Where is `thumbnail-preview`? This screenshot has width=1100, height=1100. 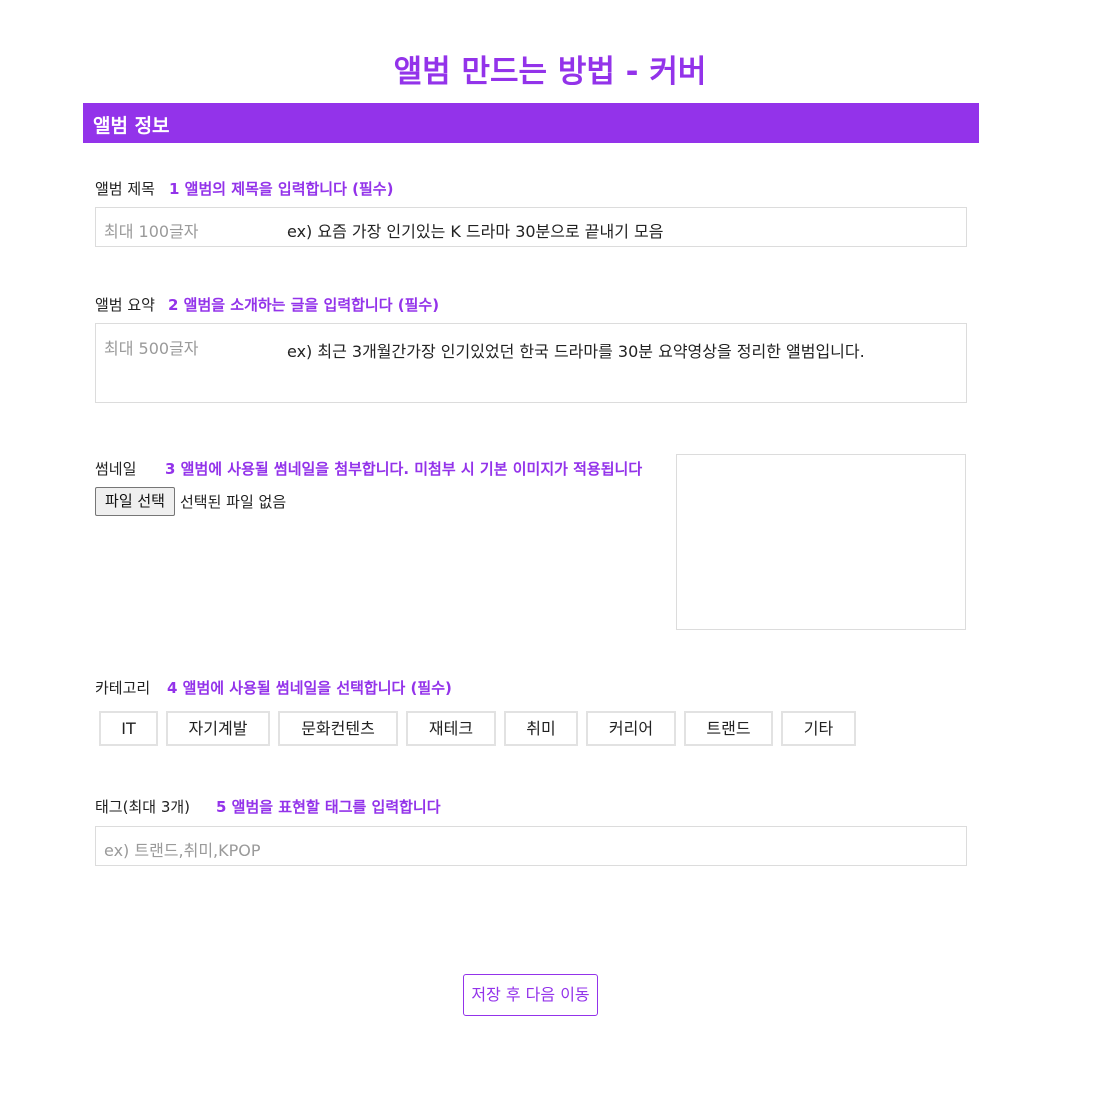 thumbnail-preview is located at coordinates (821, 542).